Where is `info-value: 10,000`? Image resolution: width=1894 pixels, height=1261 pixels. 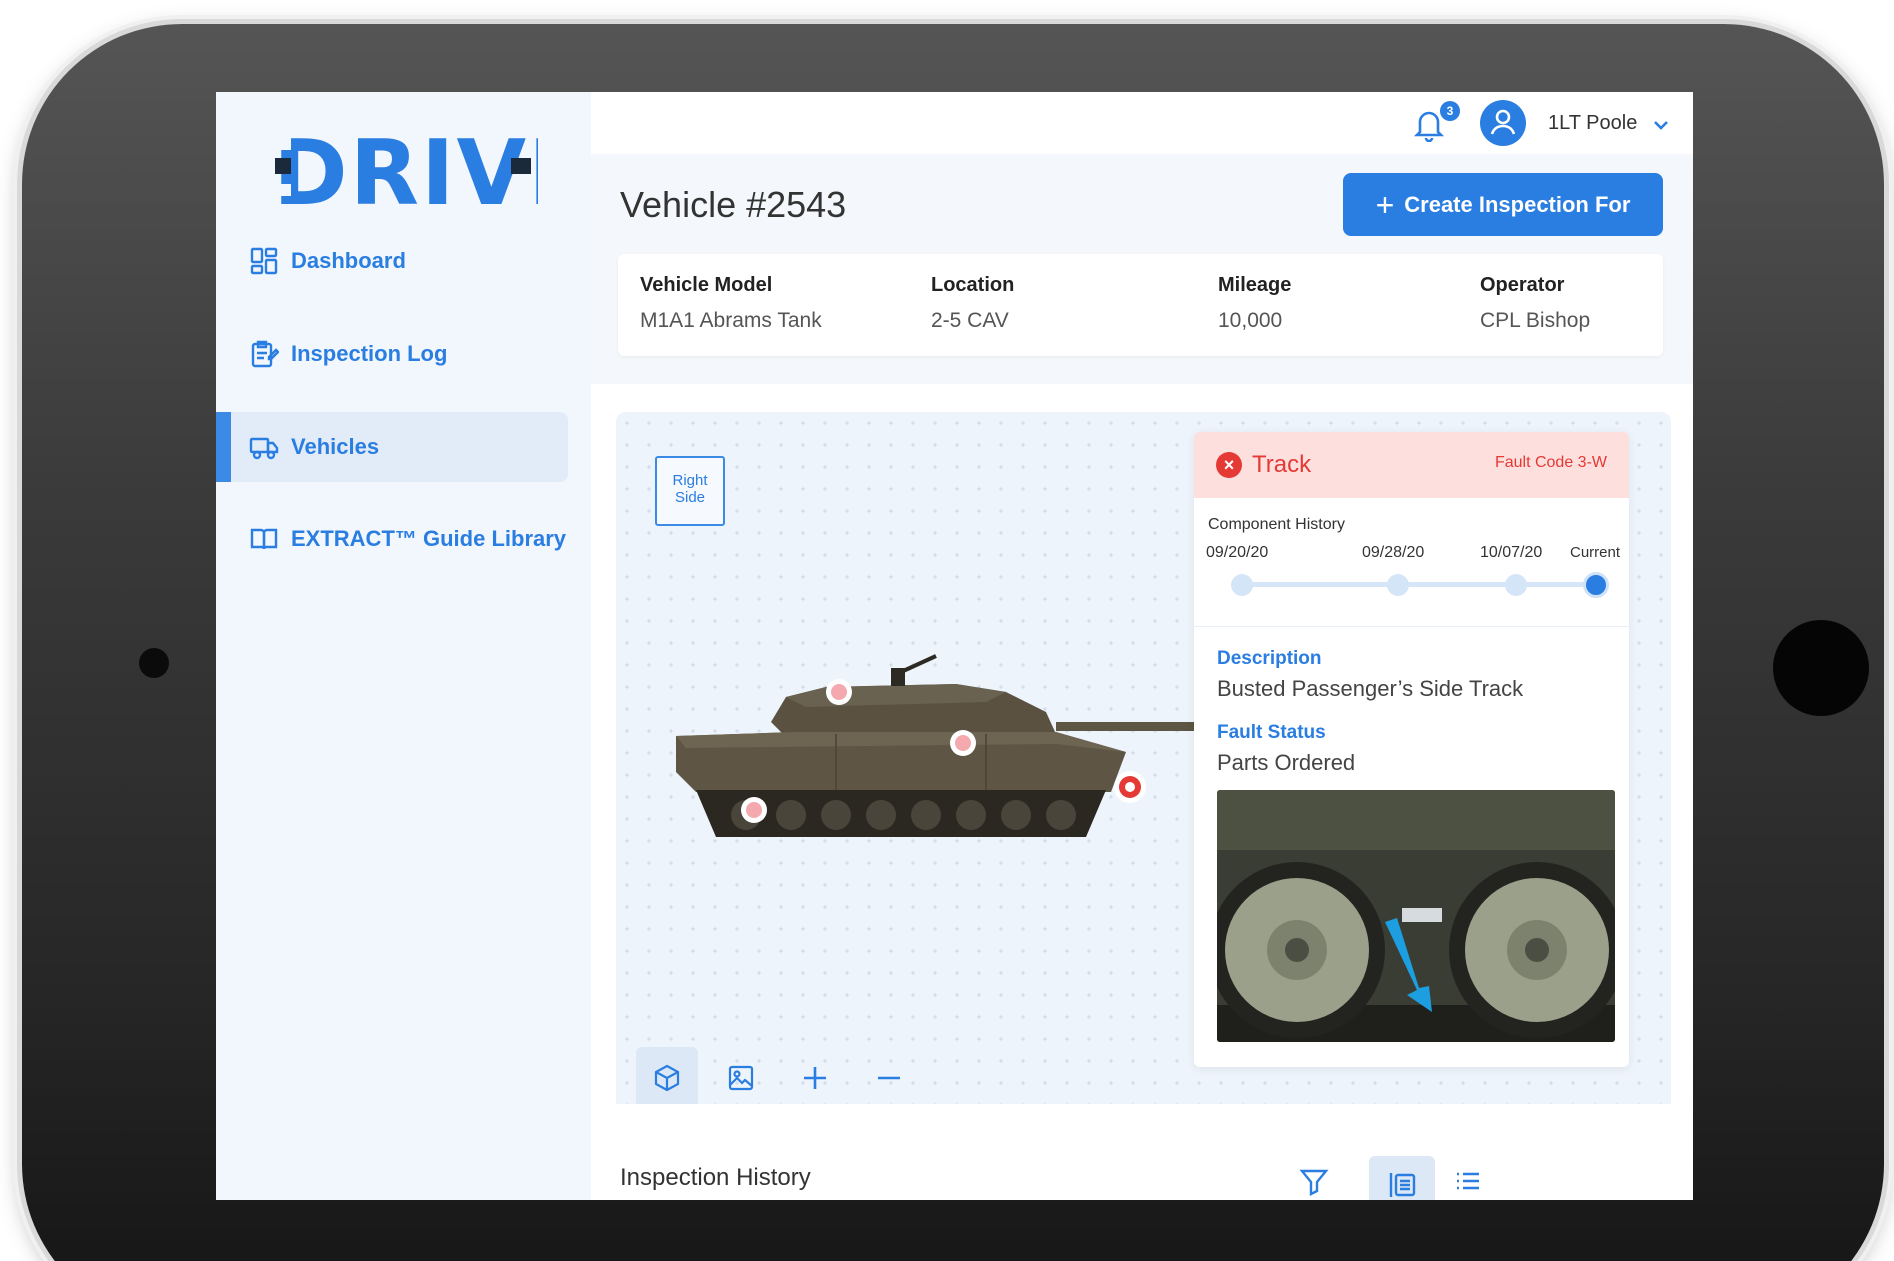 info-value: 10,000 is located at coordinates (1250, 320).